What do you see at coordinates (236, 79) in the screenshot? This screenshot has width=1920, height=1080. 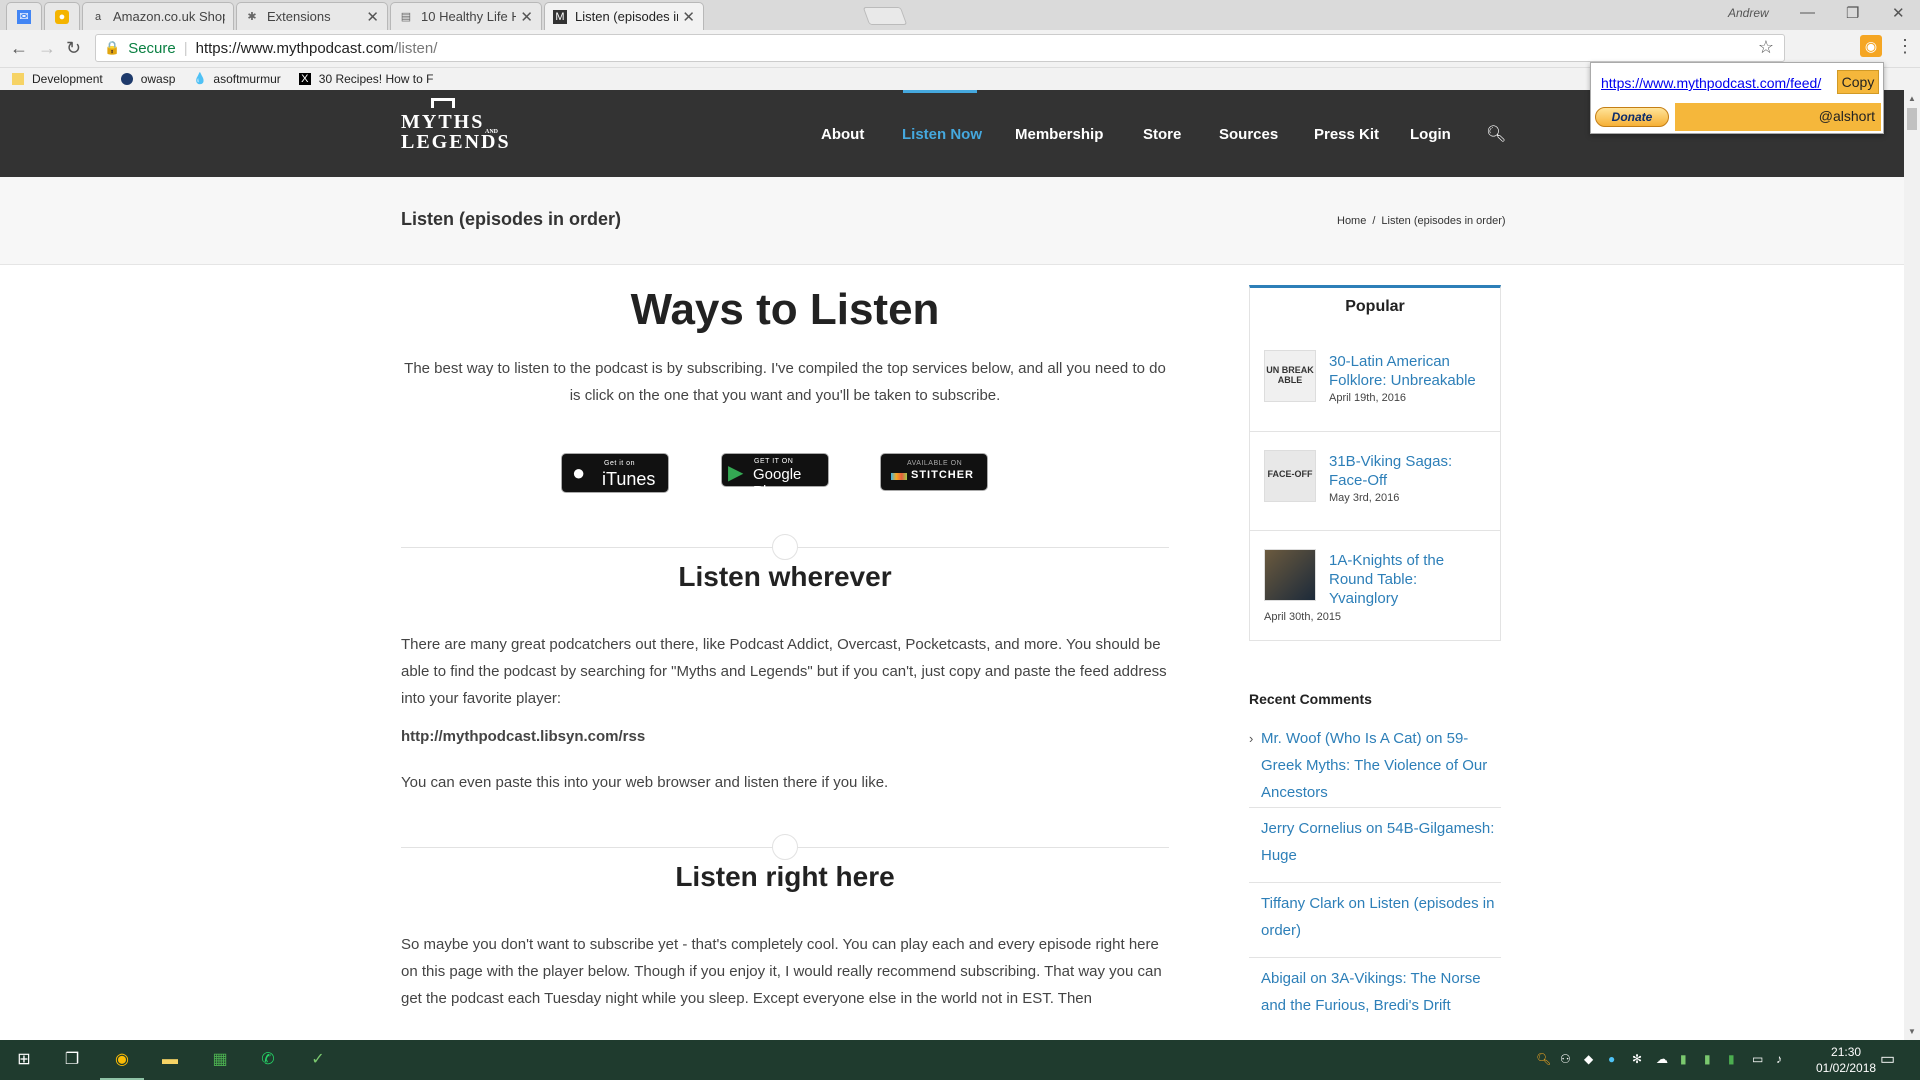 I see `bookmark-asoftmurmur: 💧 asoftmurmur` at bounding box center [236, 79].